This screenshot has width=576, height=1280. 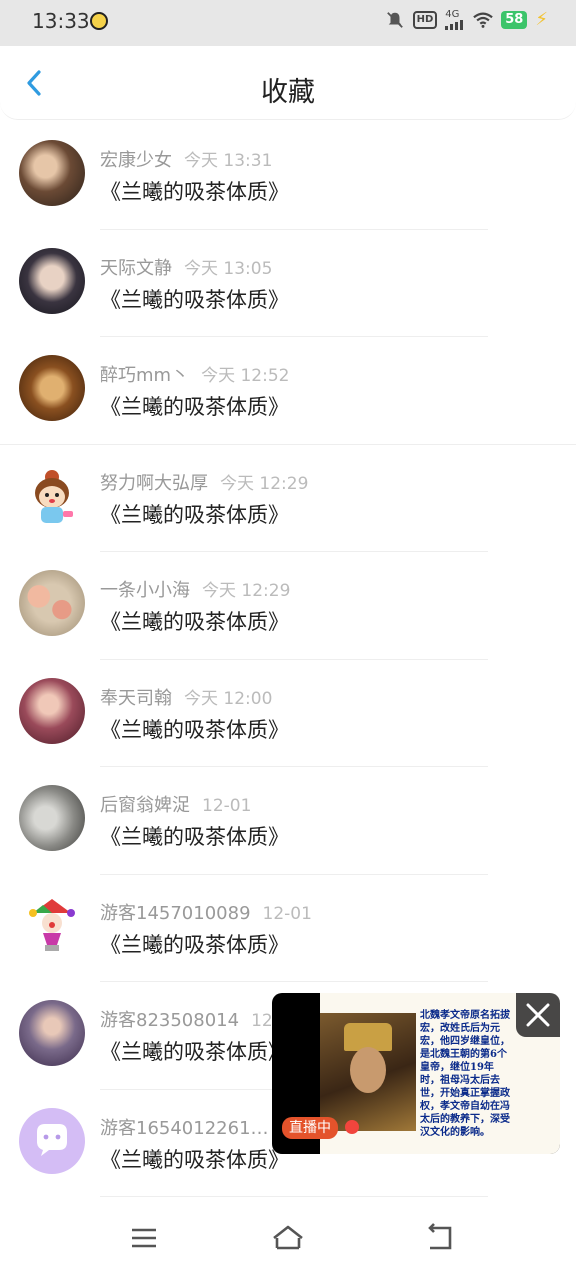 I want to click on charging-icon: ⚡, so click(x=541, y=19).